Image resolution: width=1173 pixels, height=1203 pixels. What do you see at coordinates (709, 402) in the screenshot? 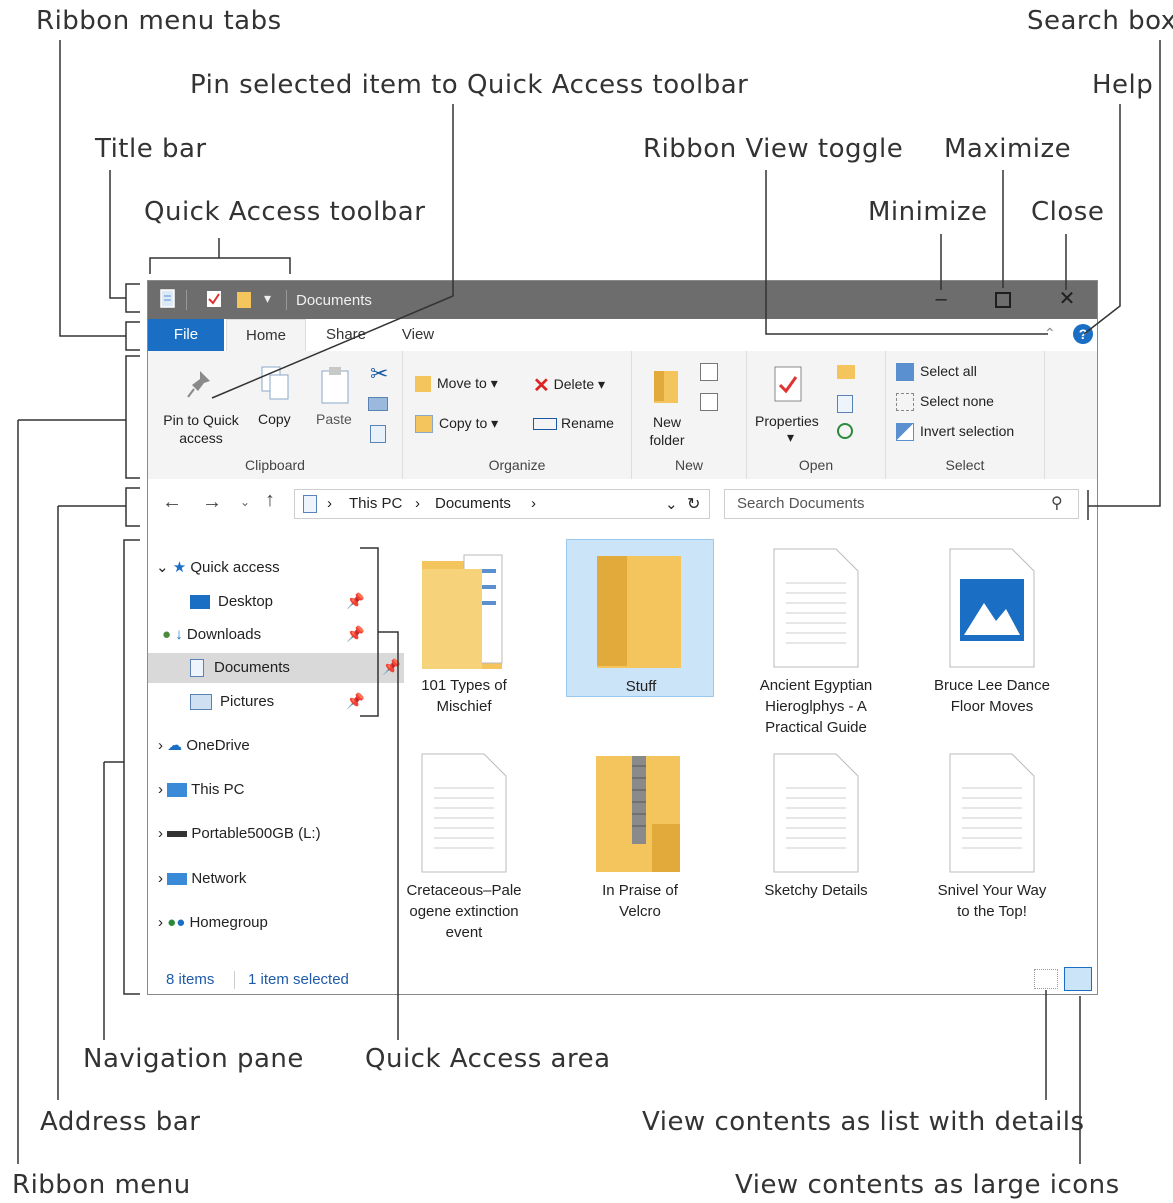
I see `easy-access-icon` at bounding box center [709, 402].